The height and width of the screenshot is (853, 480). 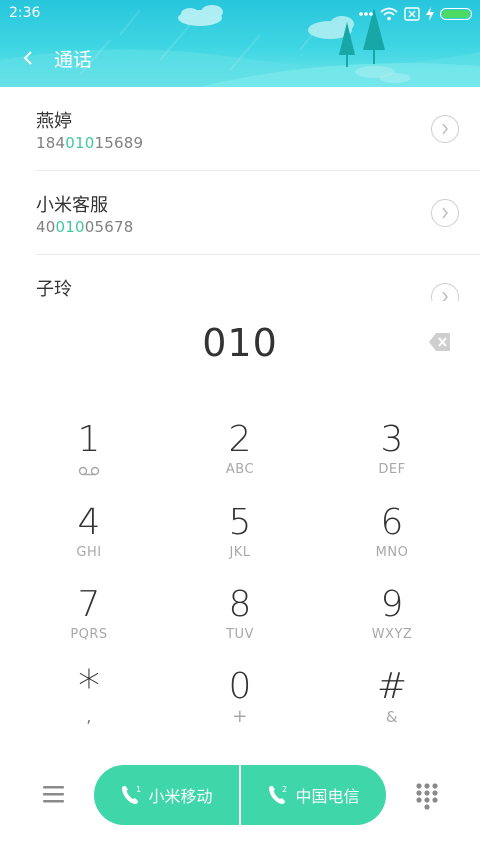 What do you see at coordinates (25, 13) in the screenshot?
I see `status-time: 2:36` at bounding box center [25, 13].